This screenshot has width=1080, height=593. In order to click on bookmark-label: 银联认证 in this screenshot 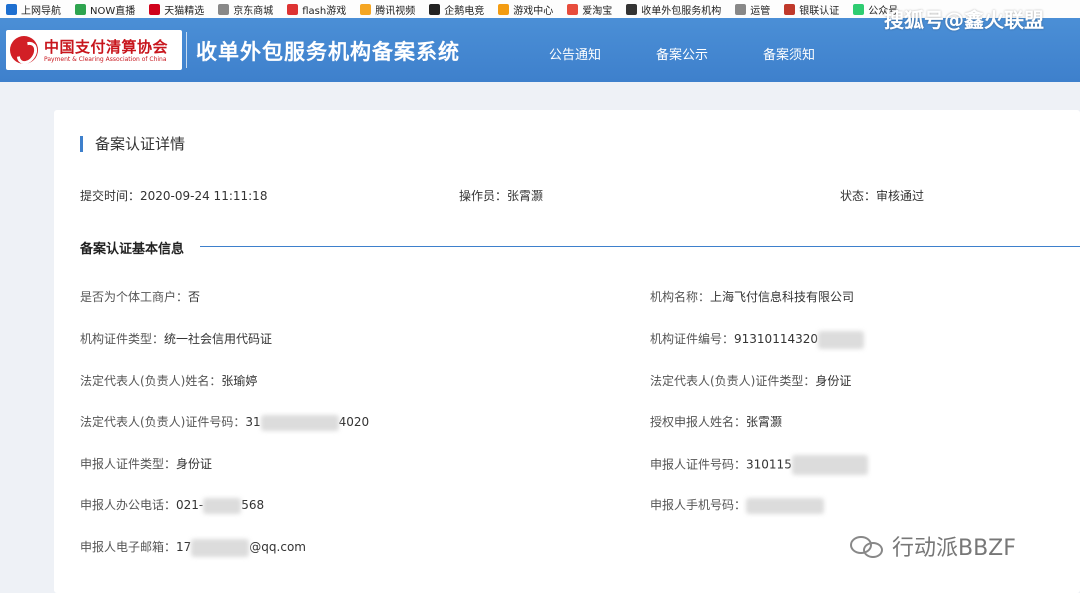, I will do `click(819, 11)`.